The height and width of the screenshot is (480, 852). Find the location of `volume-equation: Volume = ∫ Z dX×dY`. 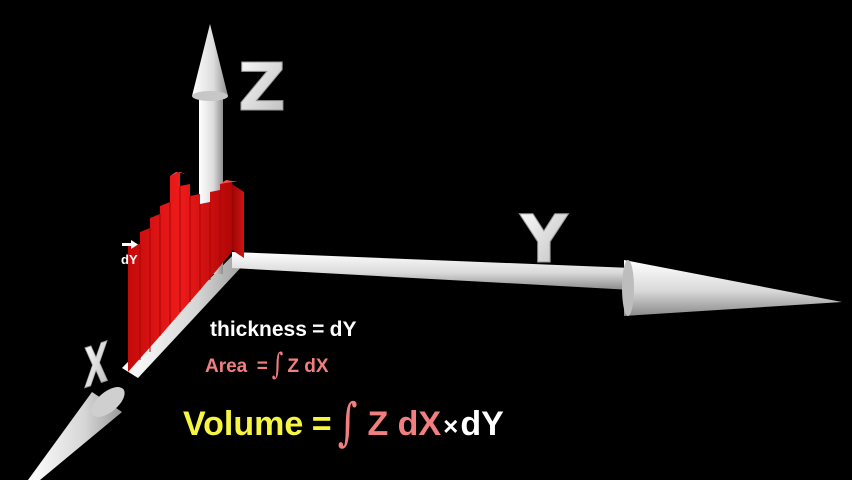

volume-equation: Volume = ∫ Z dX×dY is located at coordinates (343, 421).